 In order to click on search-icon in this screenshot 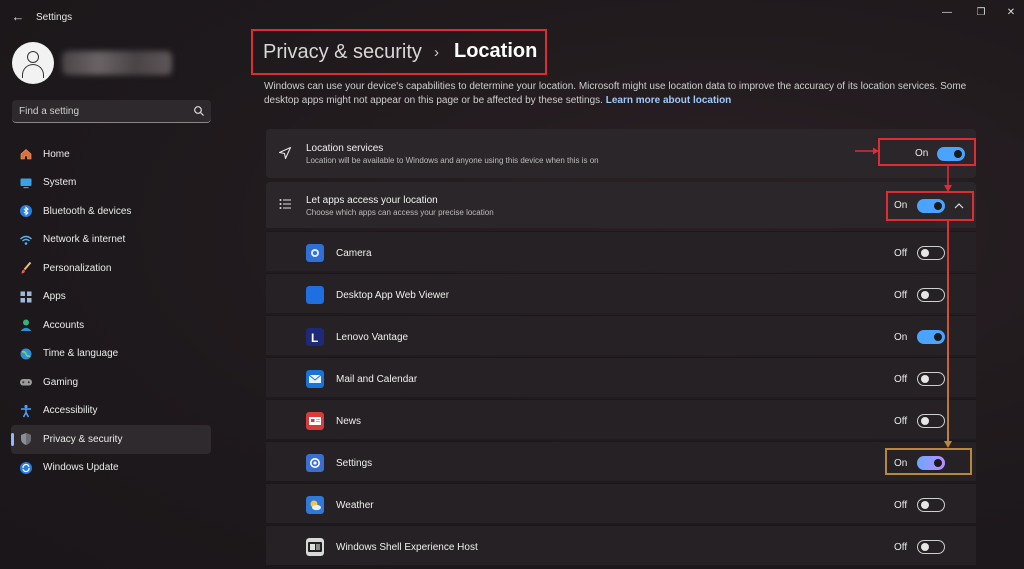, I will do `click(199, 111)`.